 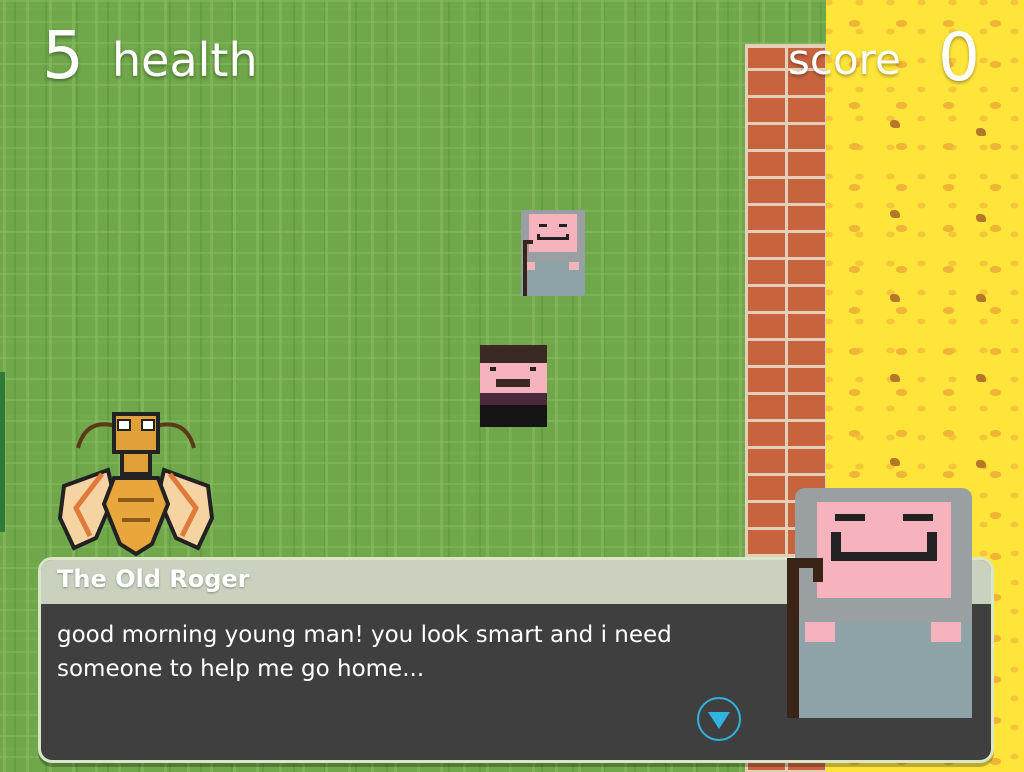 What do you see at coordinates (136, 483) in the screenshot?
I see `wasp-sprite` at bounding box center [136, 483].